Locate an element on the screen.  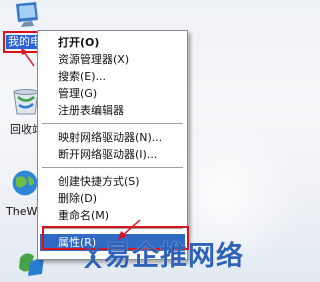
theworld-browser-label: TheWorld is located at coordinates (22, 212).